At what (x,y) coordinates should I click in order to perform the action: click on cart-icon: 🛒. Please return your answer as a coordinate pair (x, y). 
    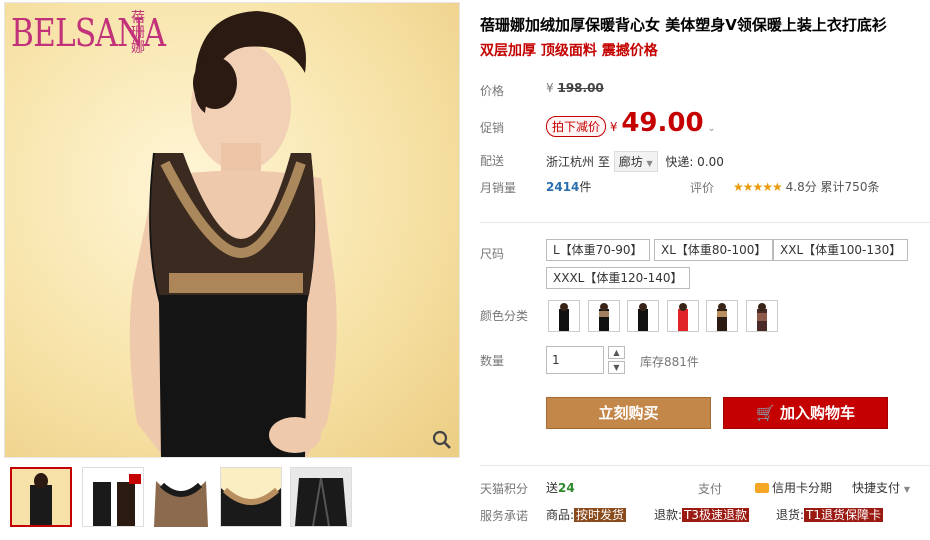
    Looking at the image, I should click on (765, 413).